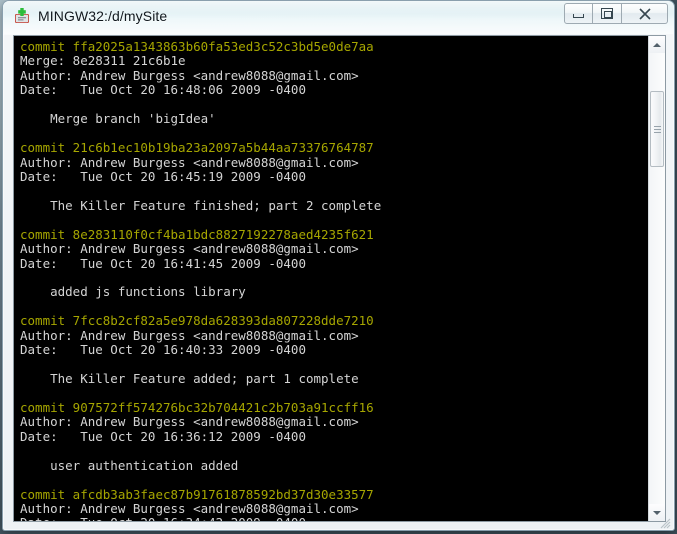  I want to click on scroll-up-icon, so click(657, 44).